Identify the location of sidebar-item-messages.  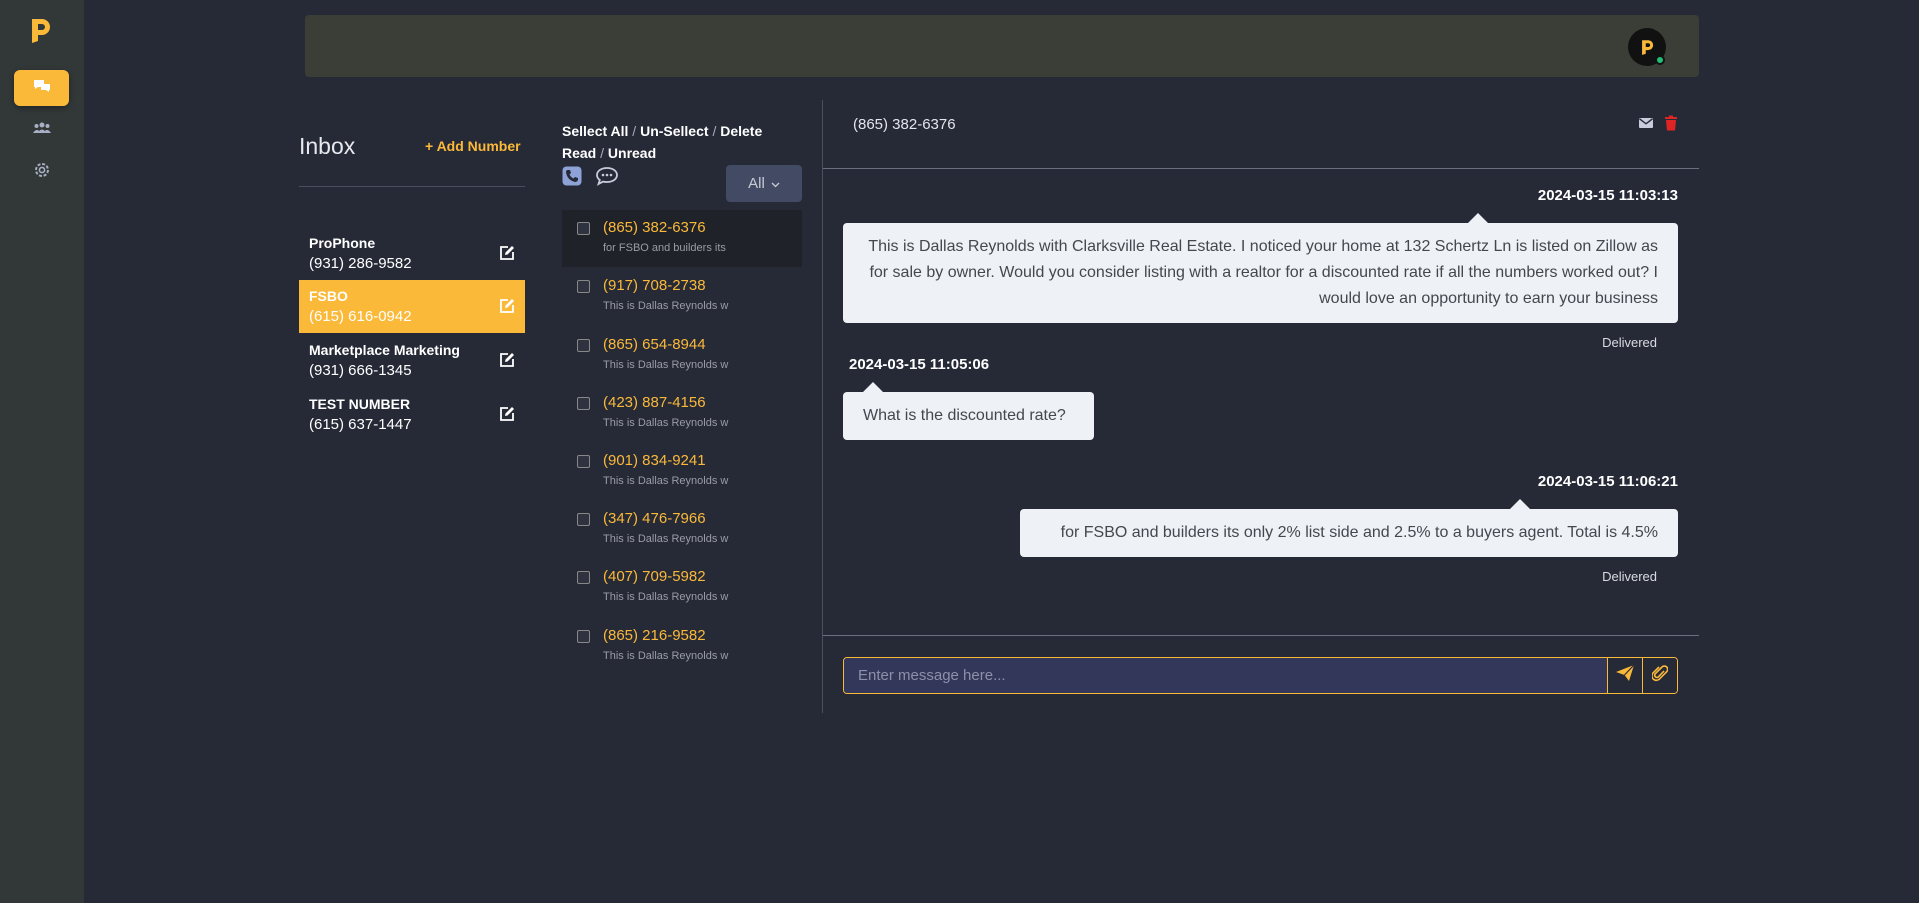
(41, 88).